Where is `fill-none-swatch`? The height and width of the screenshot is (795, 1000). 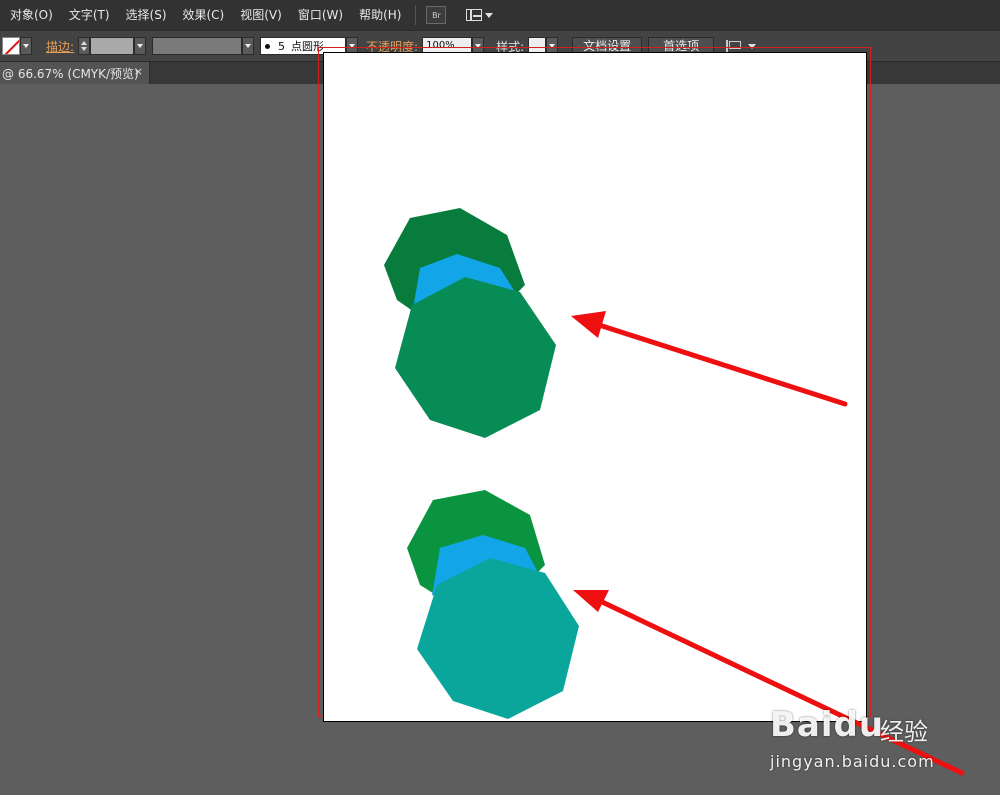 fill-none-swatch is located at coordinates (11, 46).